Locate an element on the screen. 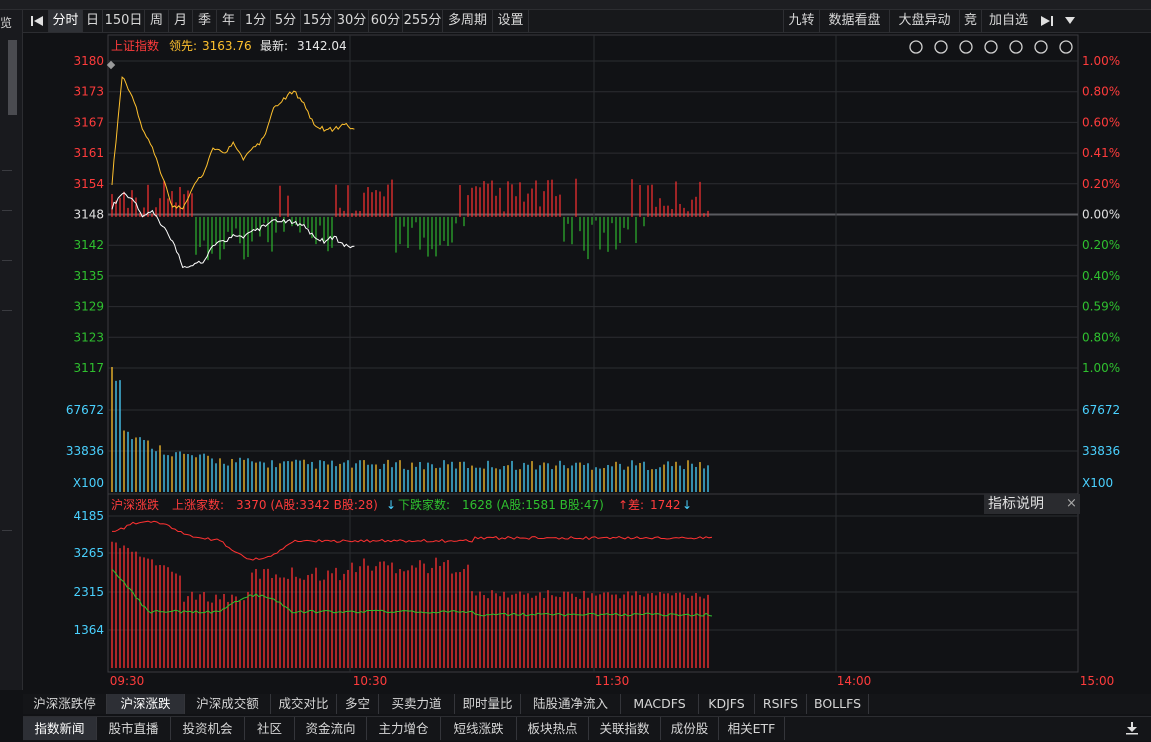 The width and height of the screenshot is (1151, 742). scissors-icon is located at coordinates (991, 47).